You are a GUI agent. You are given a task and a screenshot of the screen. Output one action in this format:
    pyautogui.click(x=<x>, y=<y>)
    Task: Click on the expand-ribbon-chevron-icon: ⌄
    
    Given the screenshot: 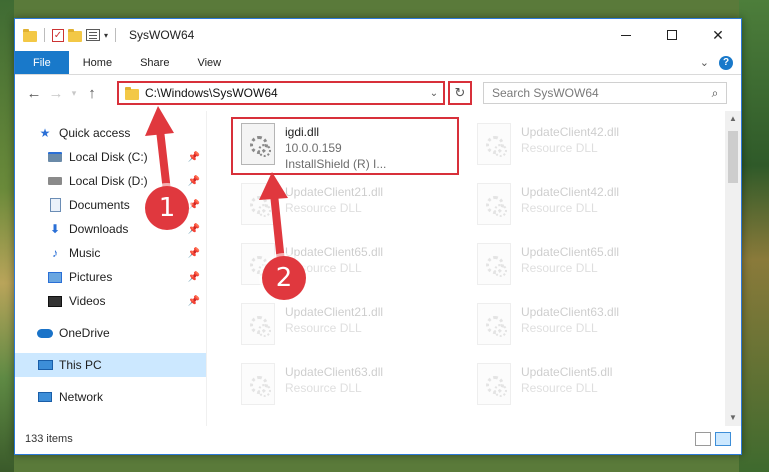 What is the action you would take?
    pyautogui.click(x=704, y=63)
    